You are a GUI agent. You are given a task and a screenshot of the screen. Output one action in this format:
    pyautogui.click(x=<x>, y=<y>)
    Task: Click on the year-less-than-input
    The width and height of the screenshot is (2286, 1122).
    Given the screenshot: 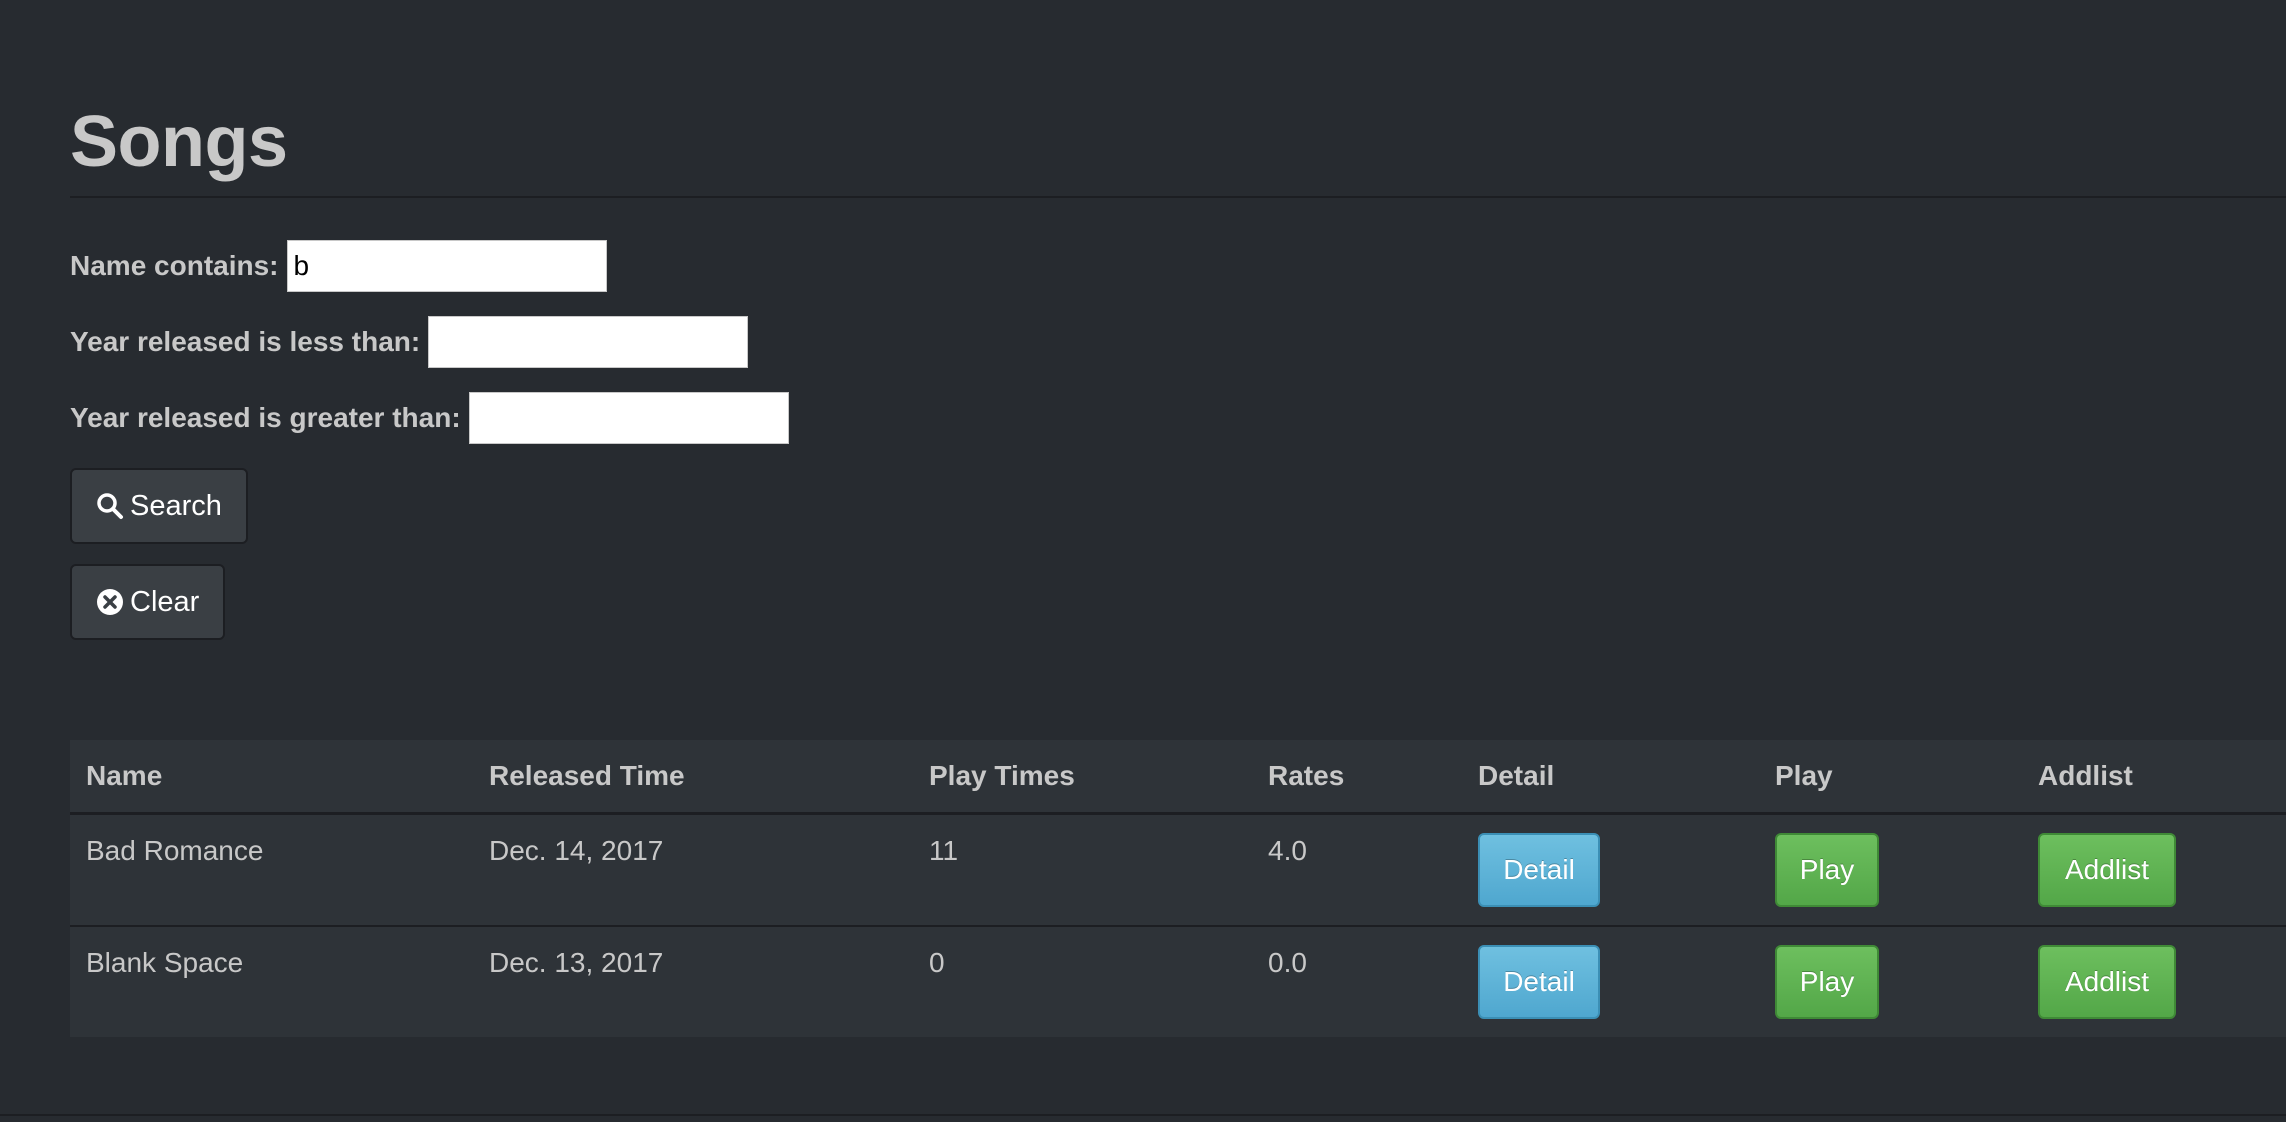 What is the action you would take?
    pyautogui.click(x=588, y=342)
    